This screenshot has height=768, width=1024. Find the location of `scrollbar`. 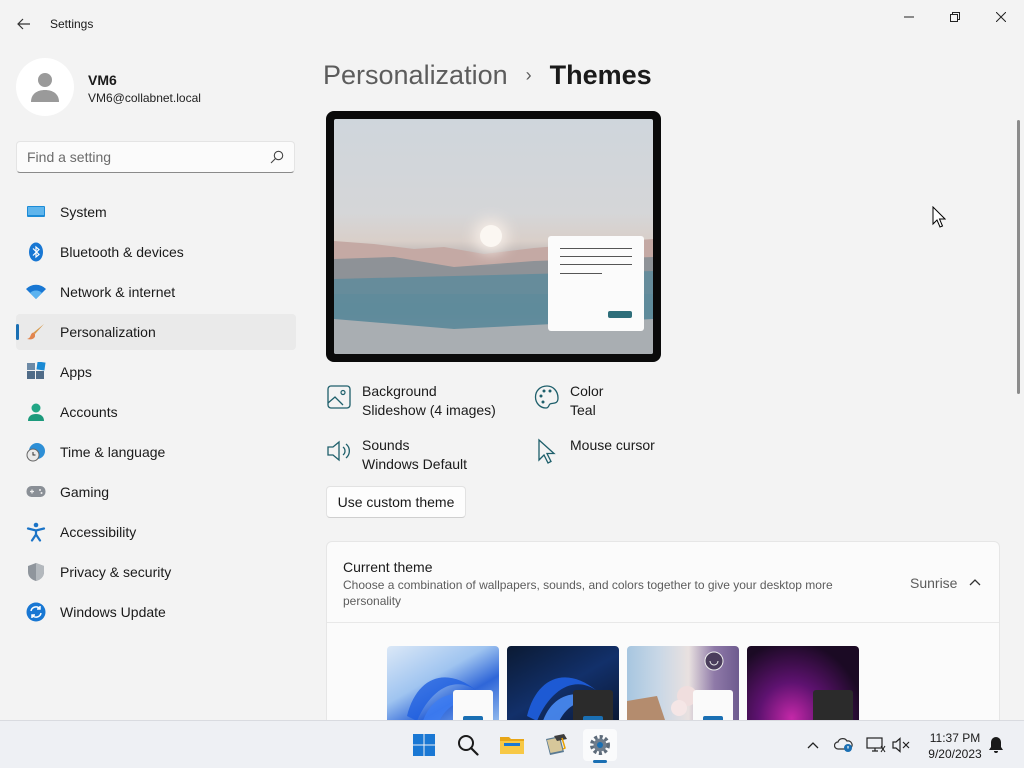

scrollbar is located at coordinates (1018, 257).